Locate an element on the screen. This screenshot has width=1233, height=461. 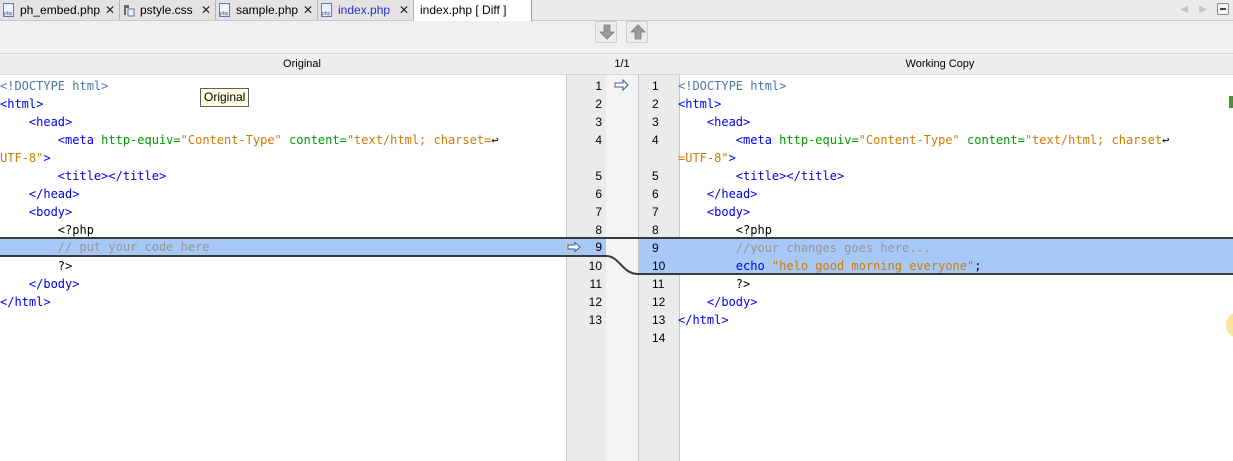
tooltip: Original is located at coordinates (225, 97).